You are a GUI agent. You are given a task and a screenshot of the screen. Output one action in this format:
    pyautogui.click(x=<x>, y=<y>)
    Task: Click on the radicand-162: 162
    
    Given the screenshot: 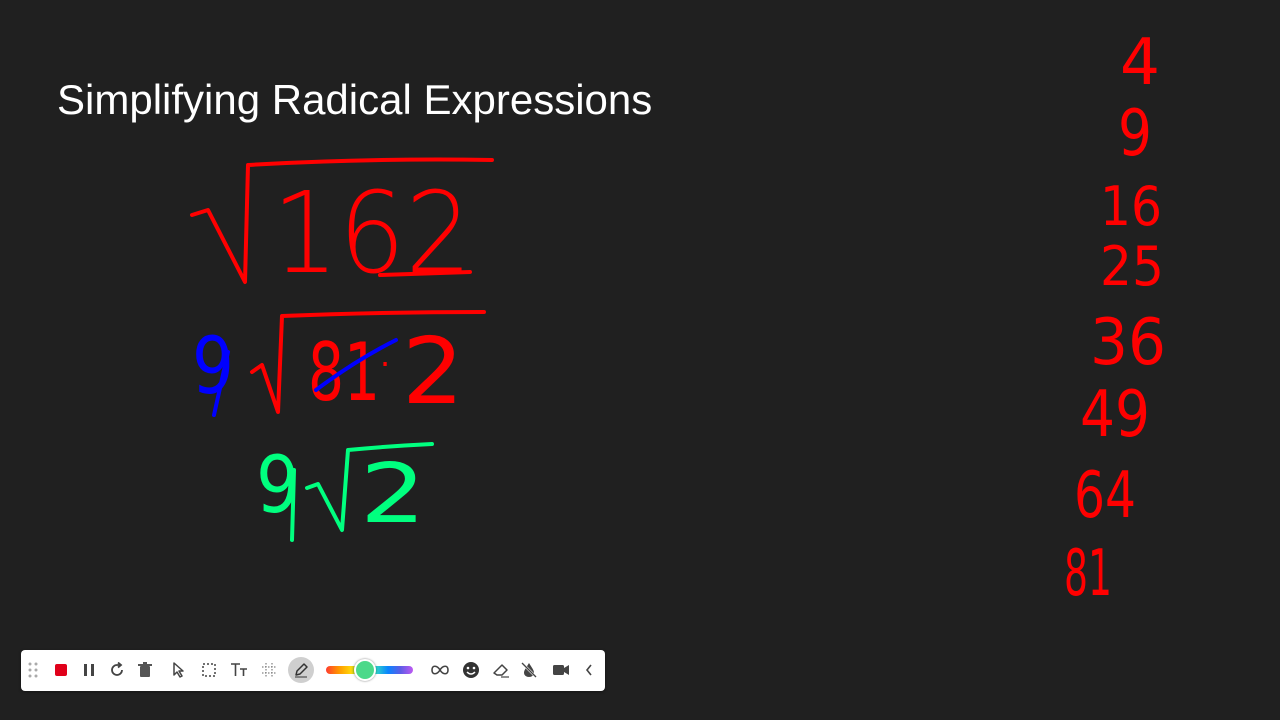 What is the action you would take?
    pyautogui.click(x=372, y=234)
    